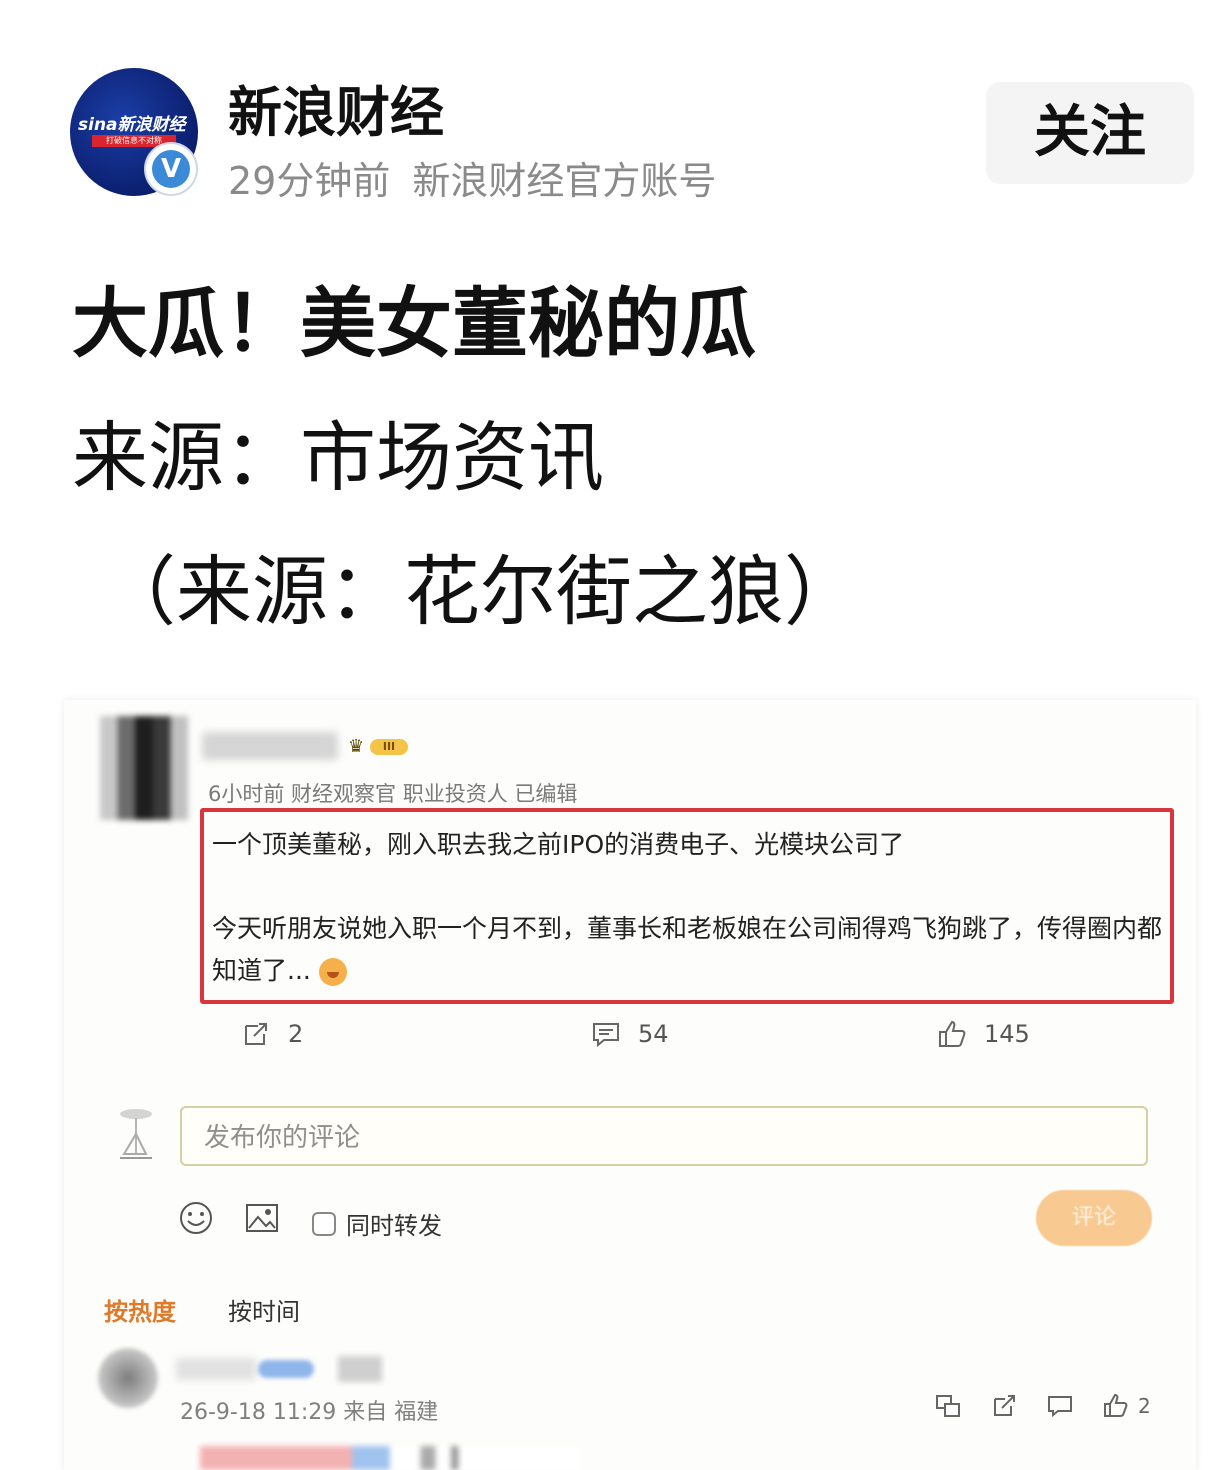  Describe the element at coordinates (983, 1034) in the screenshot. I see `like-action: 145` at that location.